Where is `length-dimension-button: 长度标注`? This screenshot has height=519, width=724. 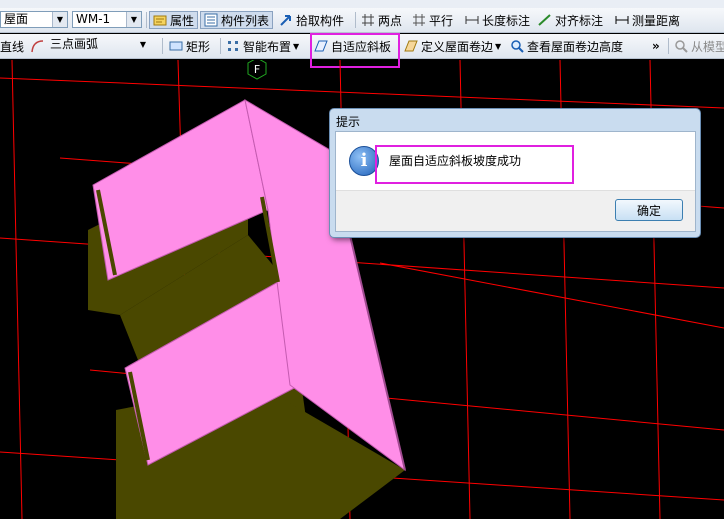 length-dimension-button: 长度标注 is located at coordinates (497, 20).